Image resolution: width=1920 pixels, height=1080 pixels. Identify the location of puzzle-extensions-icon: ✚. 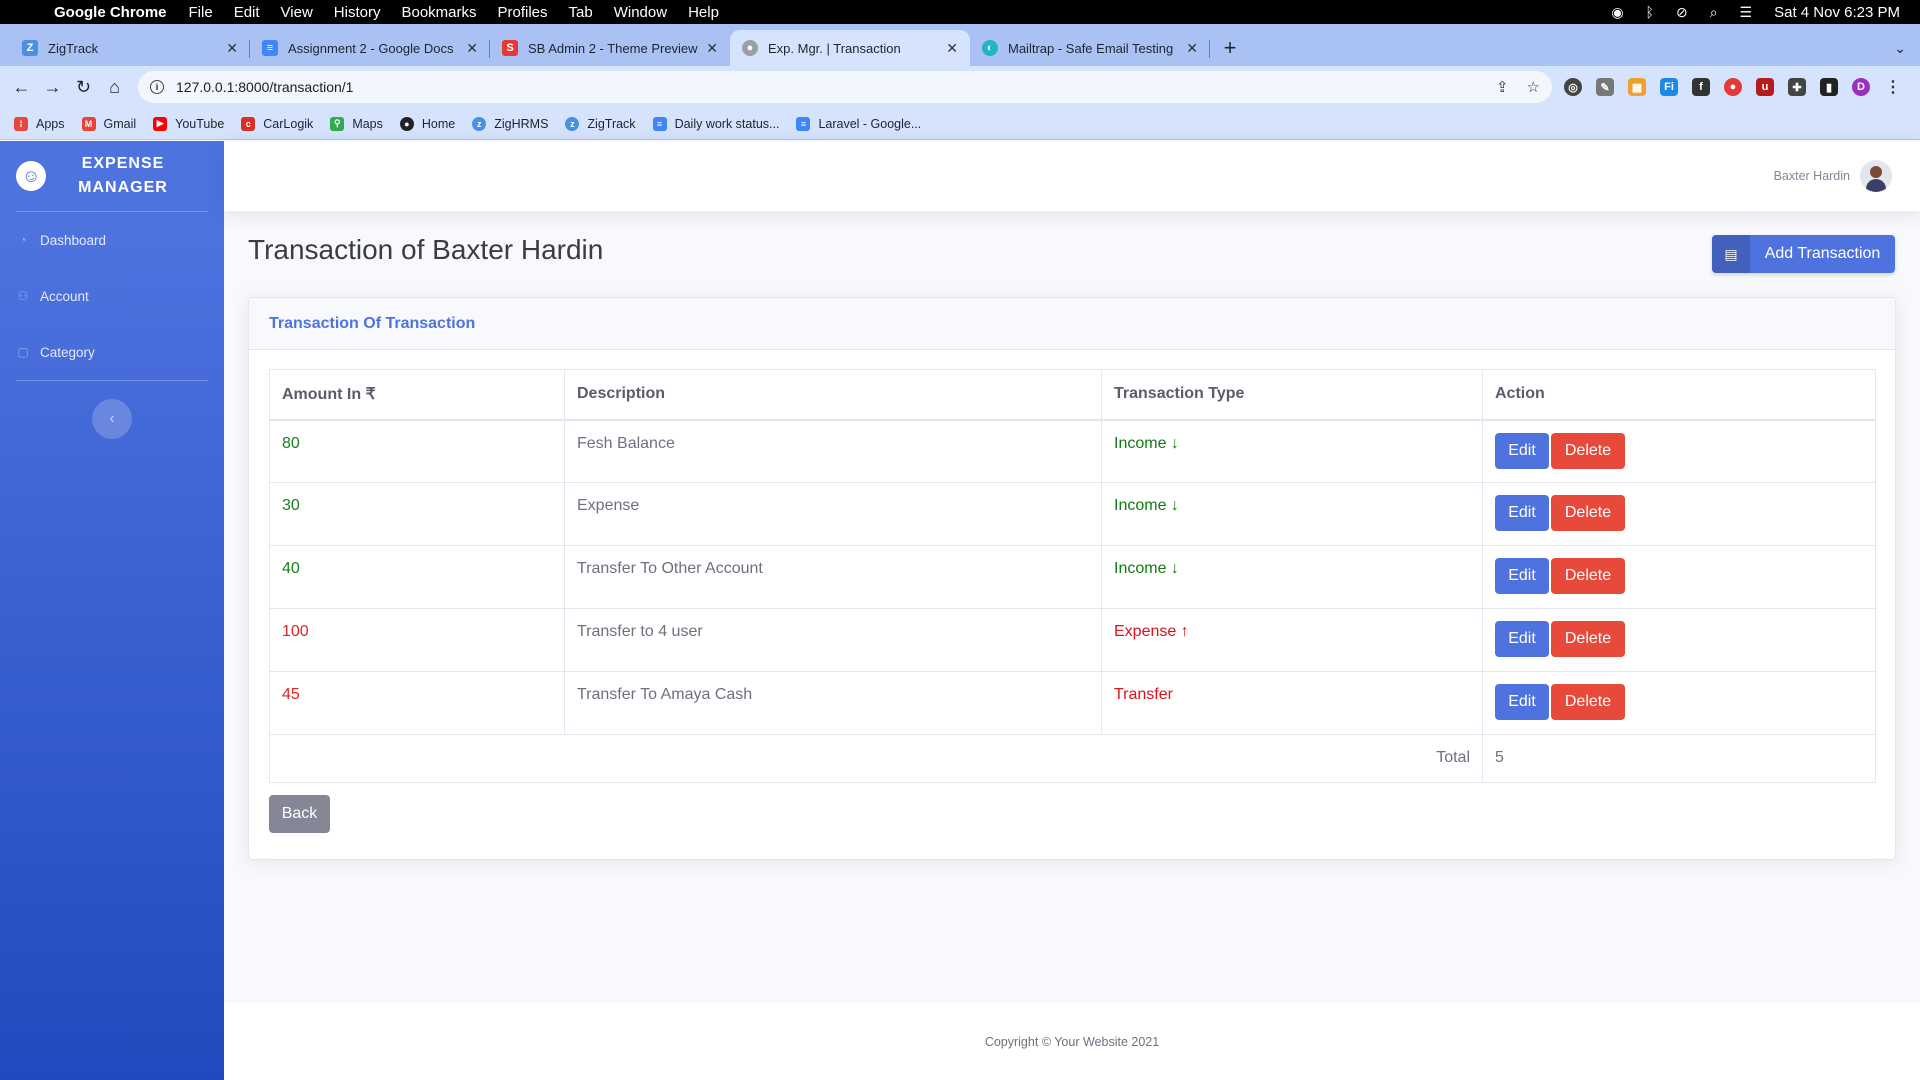
(1797, 87).